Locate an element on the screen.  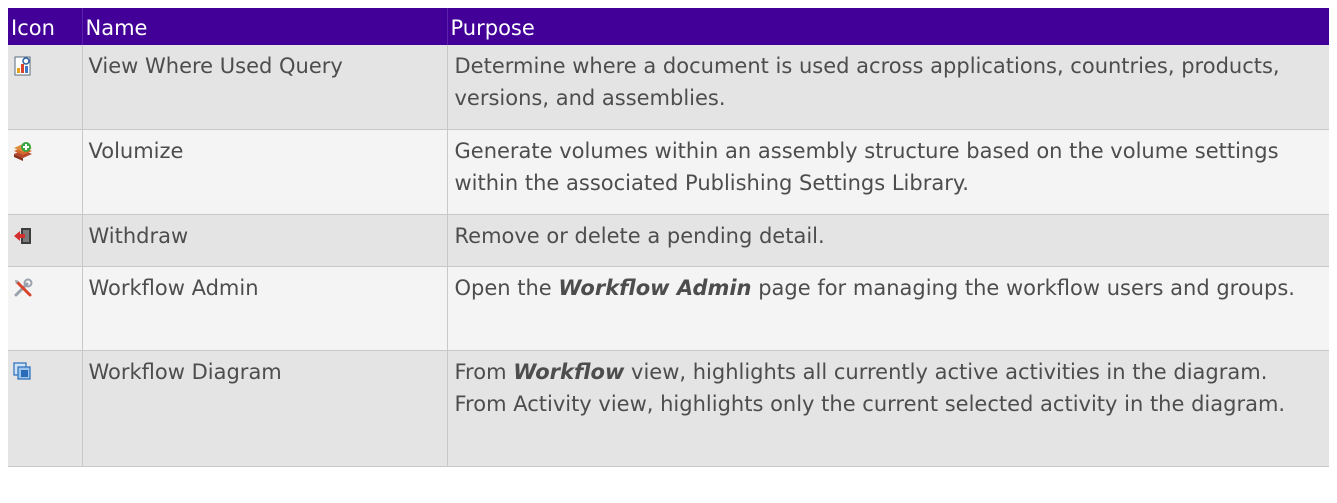
header-name: Name is located at coordinates (264, 26).